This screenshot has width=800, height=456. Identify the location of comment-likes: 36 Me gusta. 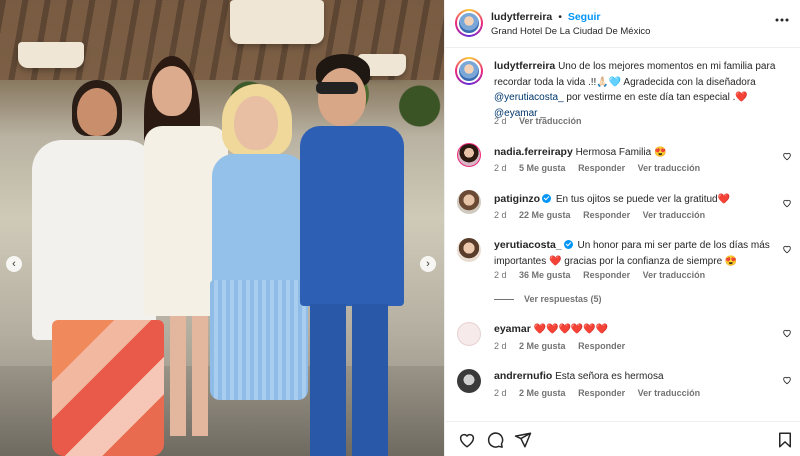
(545, 275).